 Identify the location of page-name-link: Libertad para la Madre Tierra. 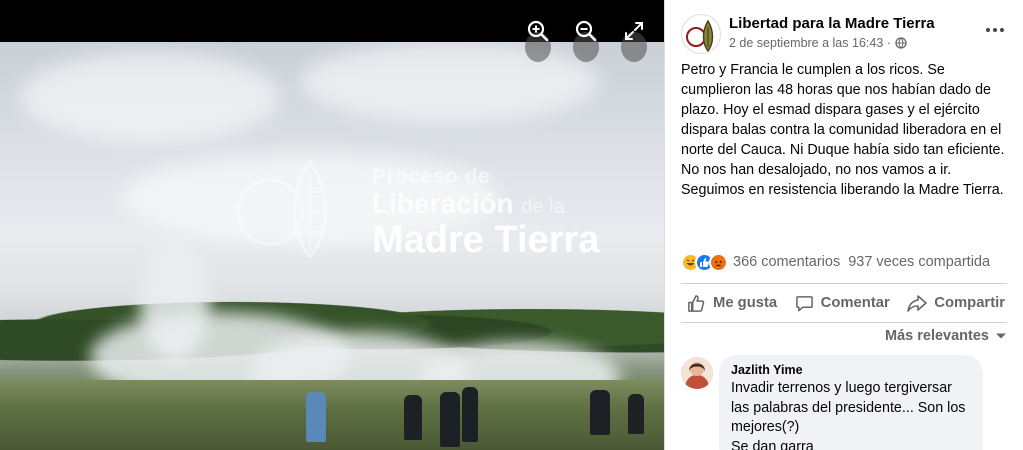
(832, 23).